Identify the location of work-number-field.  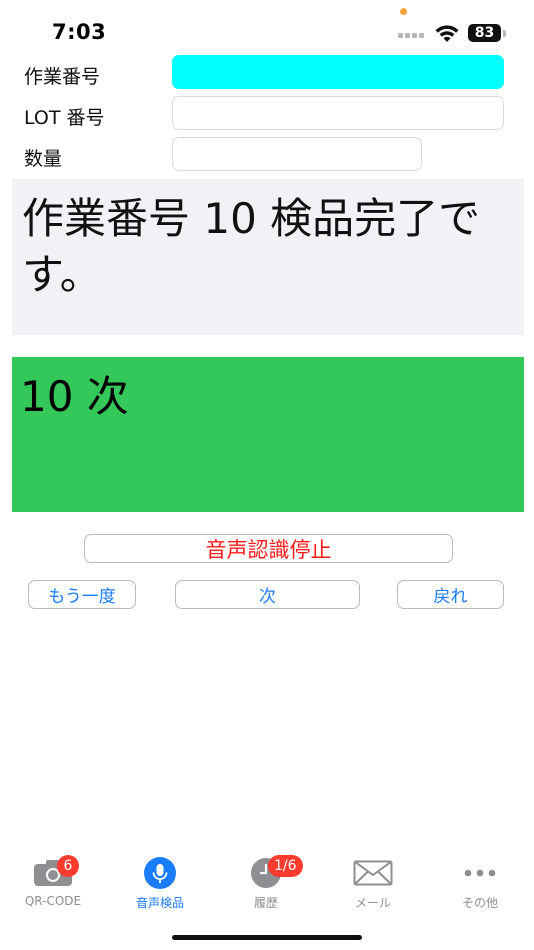
(338, 72).